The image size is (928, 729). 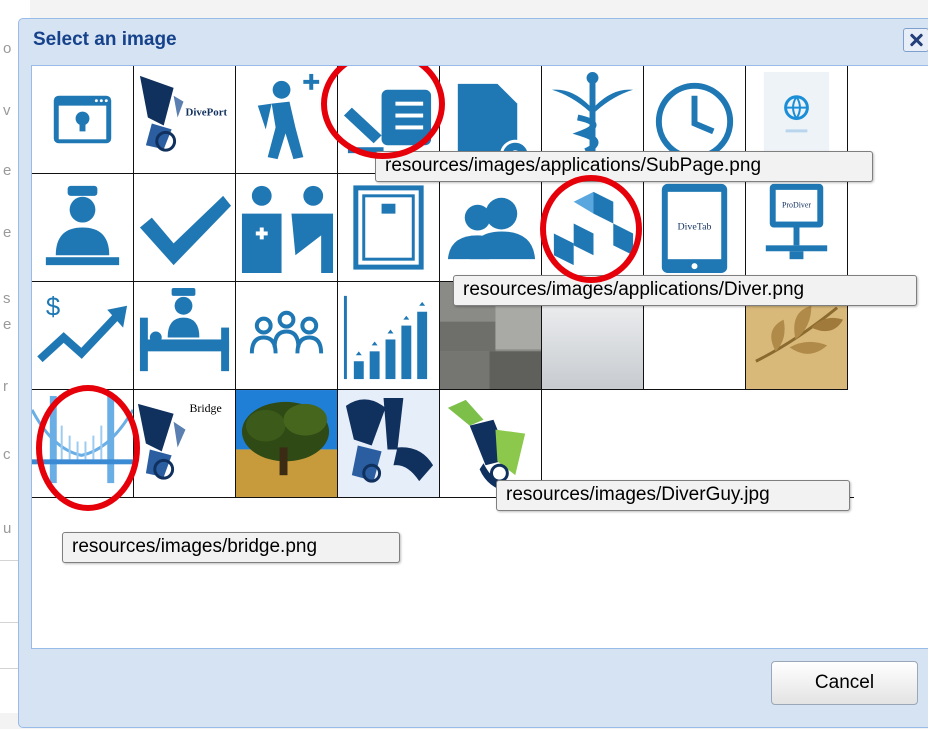 What do you see at coordinates (288, 116) in the screenshot?
I see `hiker-plus-icon` at bounding box center [288, 116].